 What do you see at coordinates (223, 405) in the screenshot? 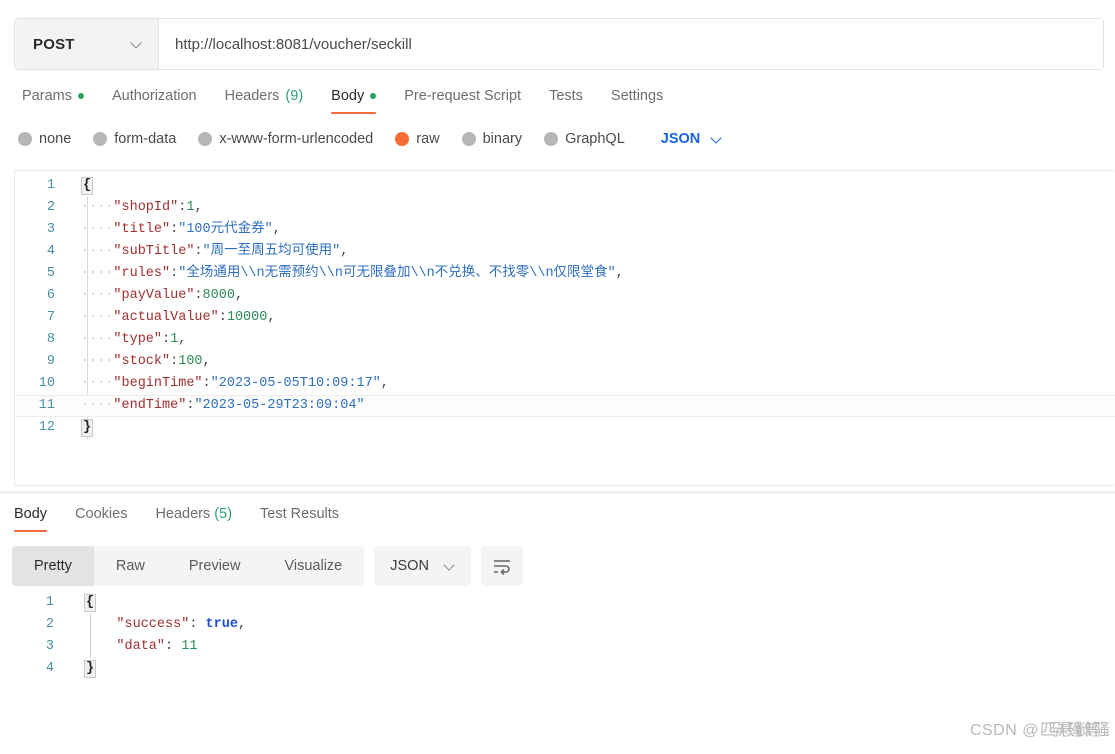
I see `code-content: ····"endTime":"2023-05-29T23:09:04"` at bounding box center [223, 405].